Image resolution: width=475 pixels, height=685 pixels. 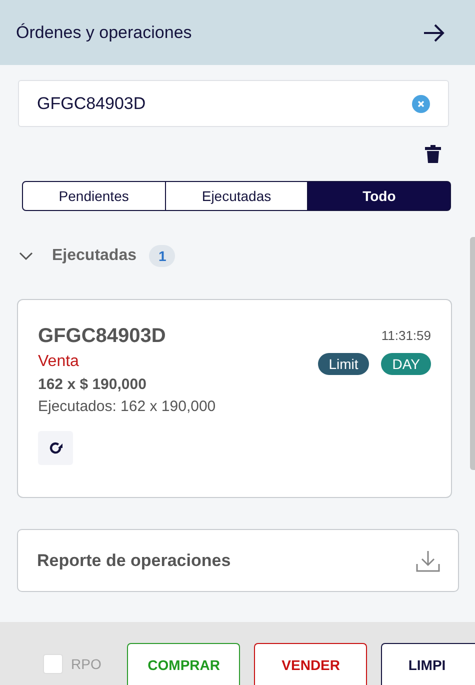 I want to click on count-badge: 1, so click(x=162, y=256).